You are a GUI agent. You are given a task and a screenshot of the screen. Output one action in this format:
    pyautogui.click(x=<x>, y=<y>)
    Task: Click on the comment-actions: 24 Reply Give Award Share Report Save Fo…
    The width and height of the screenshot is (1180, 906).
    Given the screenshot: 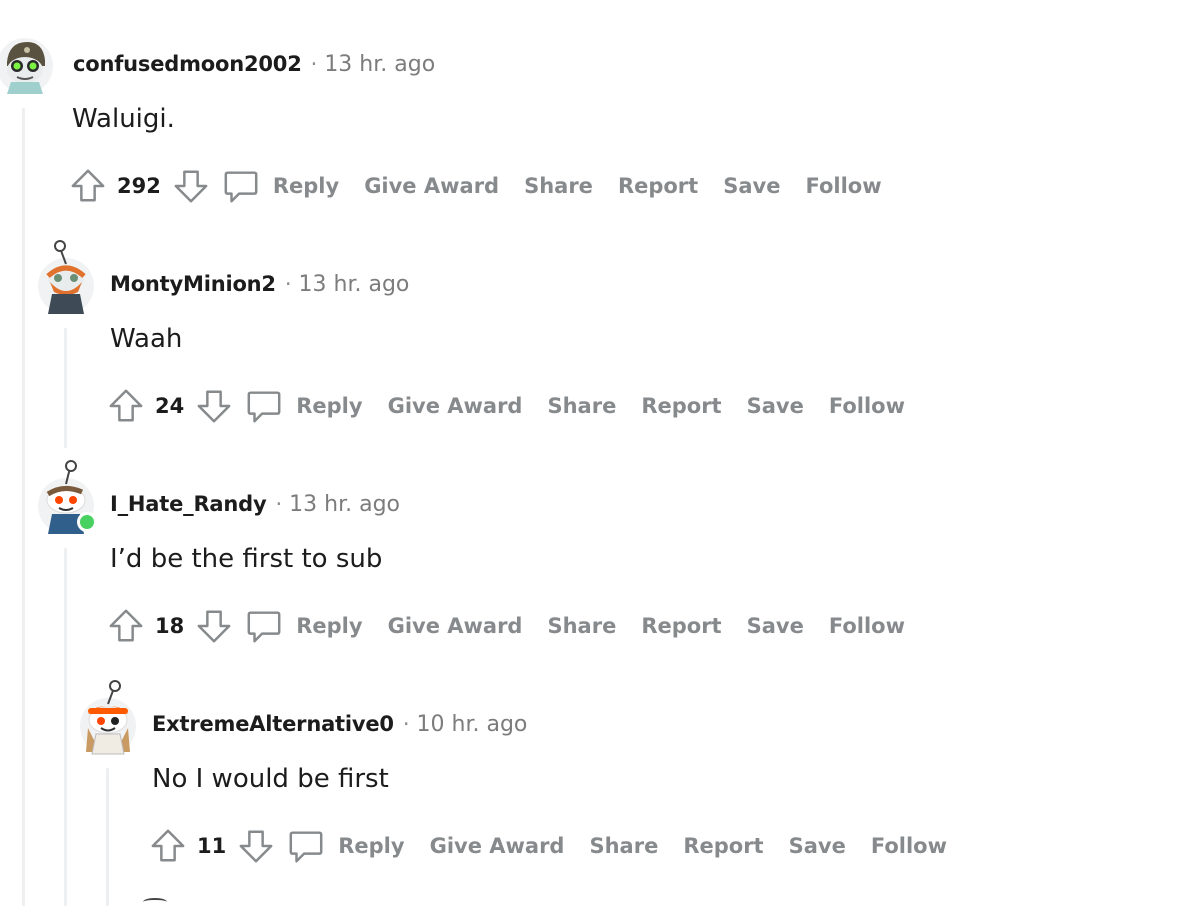 What is the action you would take?
    pyautogui.click(x=518, y=406)
    